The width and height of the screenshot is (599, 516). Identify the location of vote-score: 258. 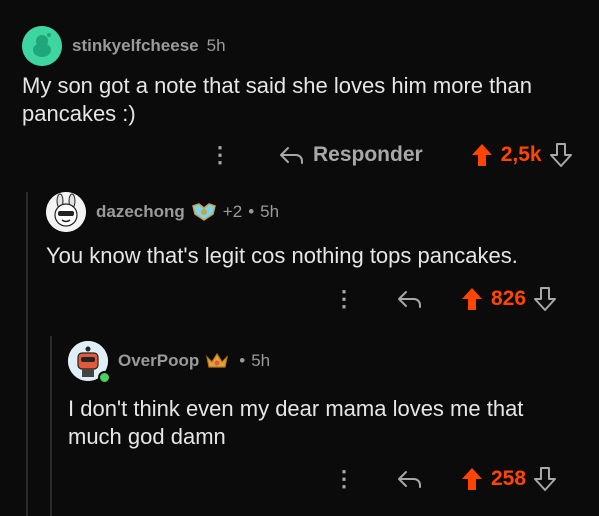
(509, 478).